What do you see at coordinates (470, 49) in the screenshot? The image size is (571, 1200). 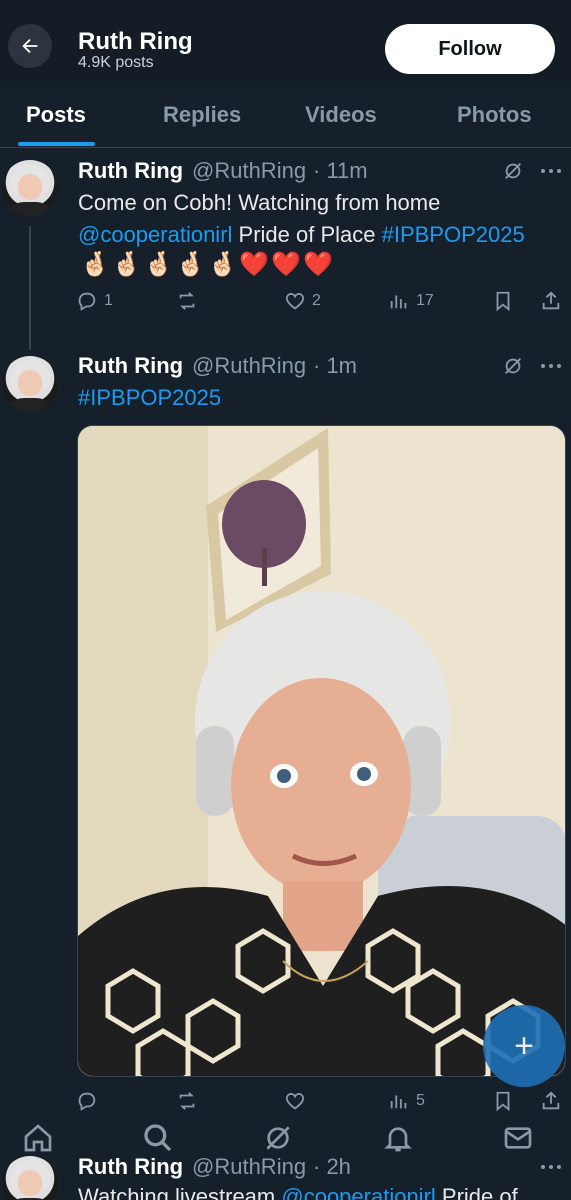 I see `follow-button: Follow` at bounding box center [470, 49].